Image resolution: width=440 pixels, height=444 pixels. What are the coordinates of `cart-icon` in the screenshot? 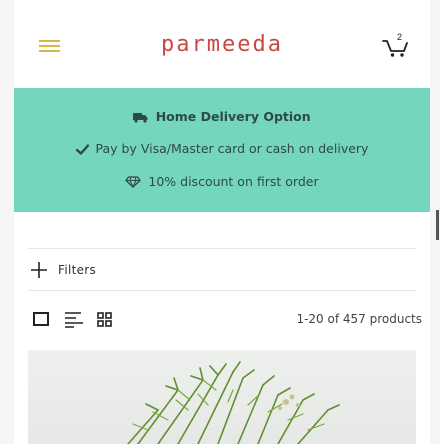 It's located at (395, 48).